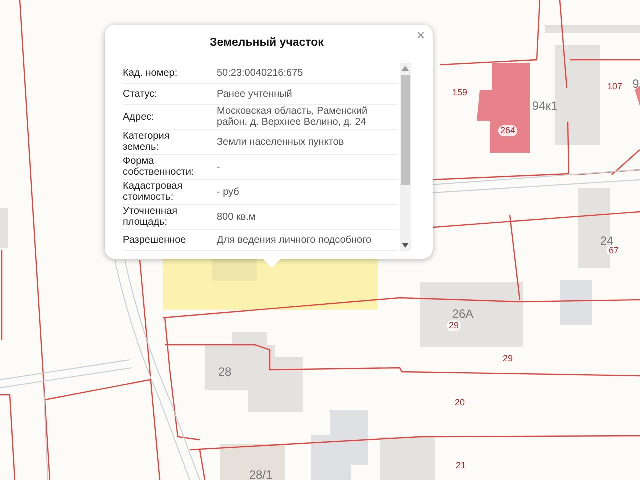 The image size is (640, 480). I want to click on house-number: 28, so click(225, 372).